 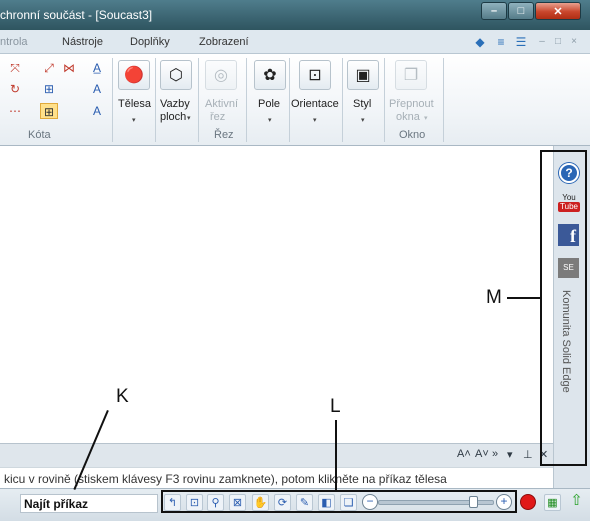 I want to click on group-label-okno: Okno, so click(x=412, y=135).